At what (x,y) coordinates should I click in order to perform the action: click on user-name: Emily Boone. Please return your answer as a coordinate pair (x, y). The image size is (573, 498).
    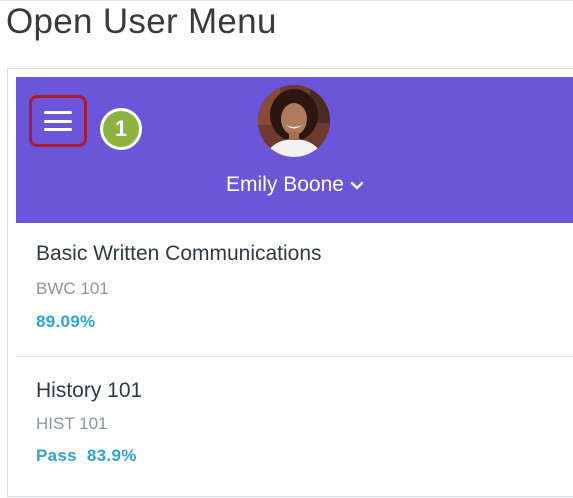
    Looking at the image, I should click on (285, 184).